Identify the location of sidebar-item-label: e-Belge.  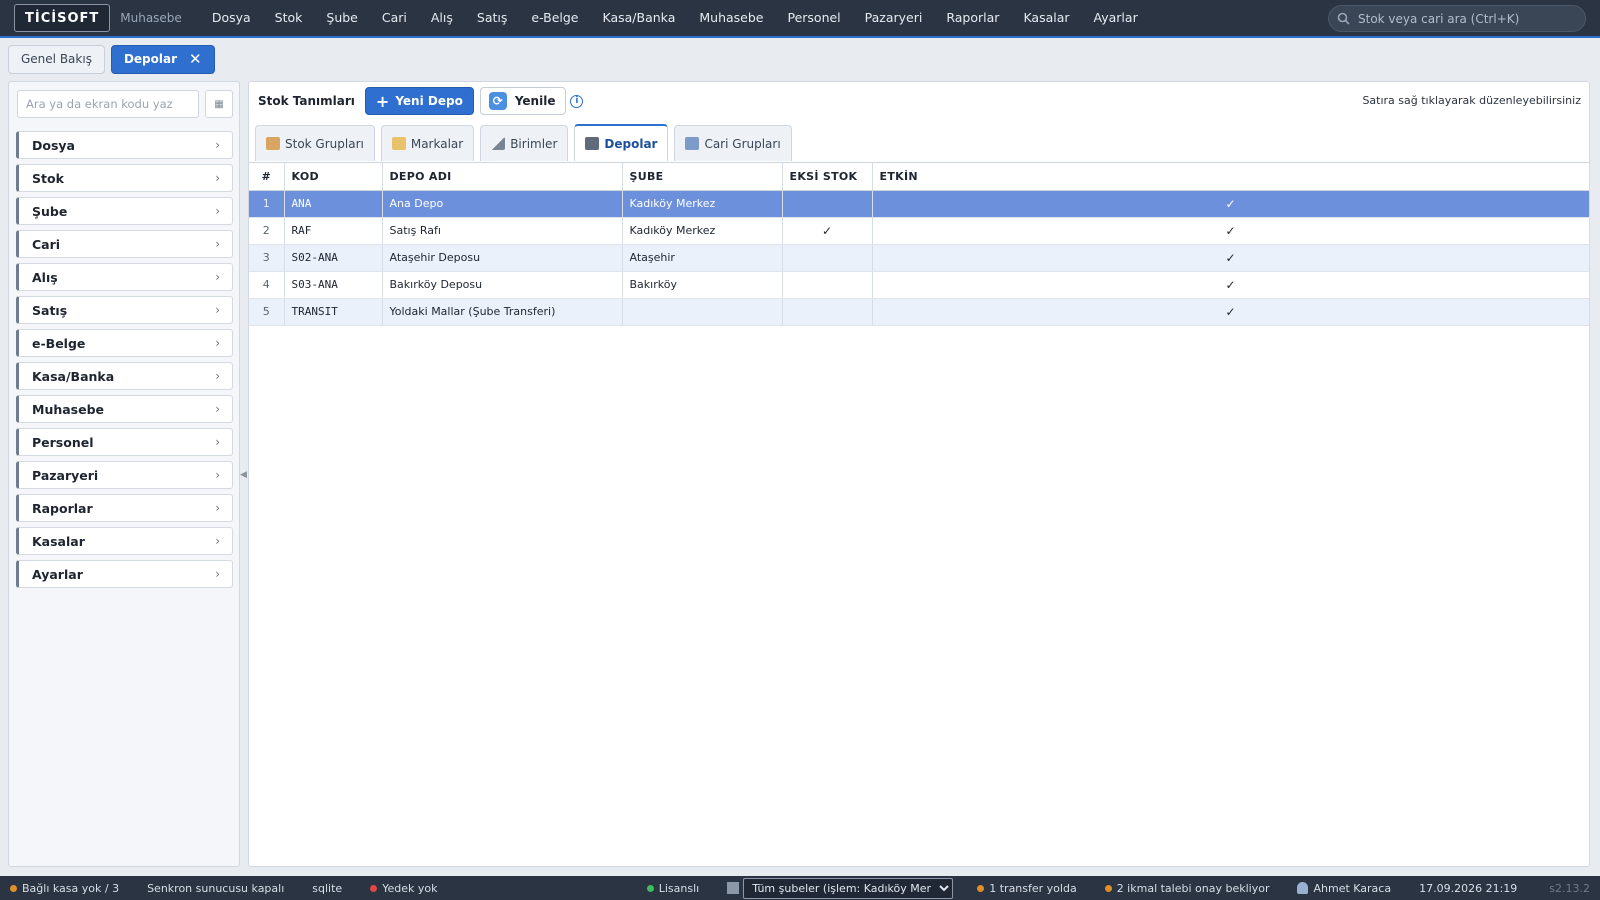
(59, 343).